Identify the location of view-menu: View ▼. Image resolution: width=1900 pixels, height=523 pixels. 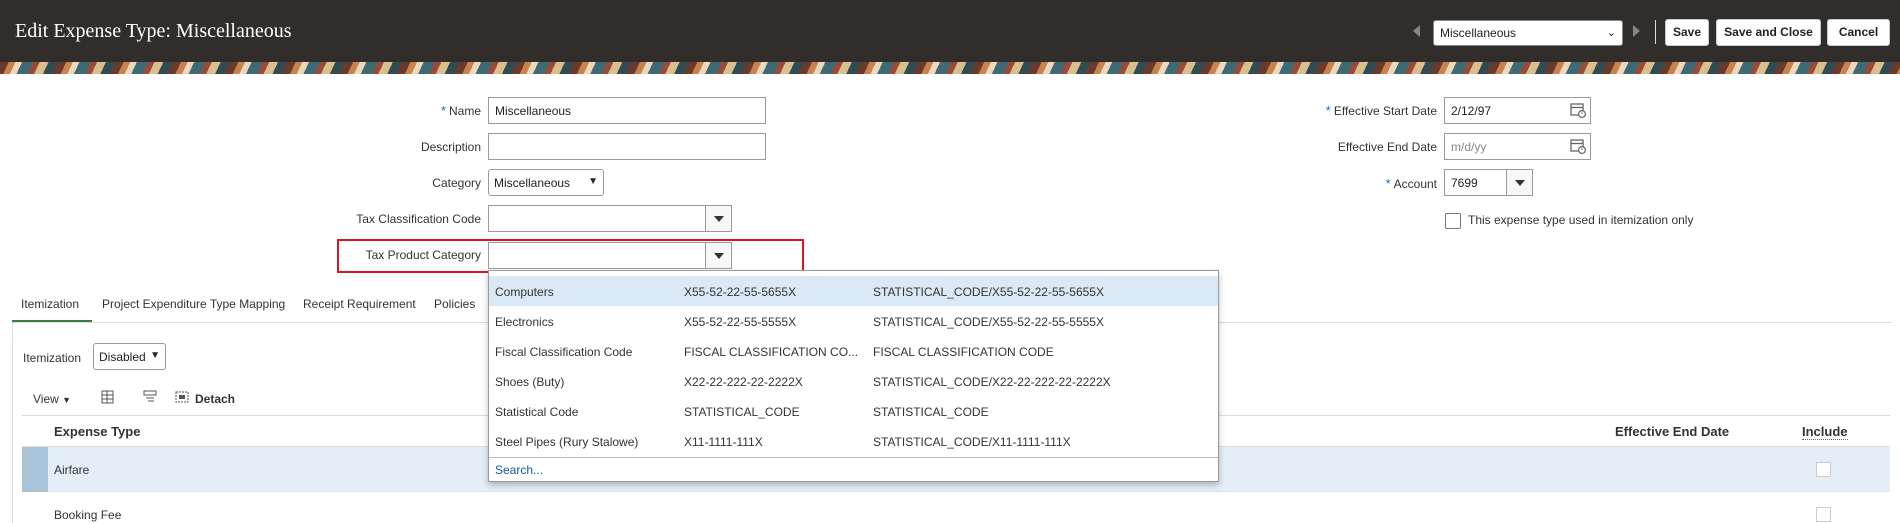
(52, 399).